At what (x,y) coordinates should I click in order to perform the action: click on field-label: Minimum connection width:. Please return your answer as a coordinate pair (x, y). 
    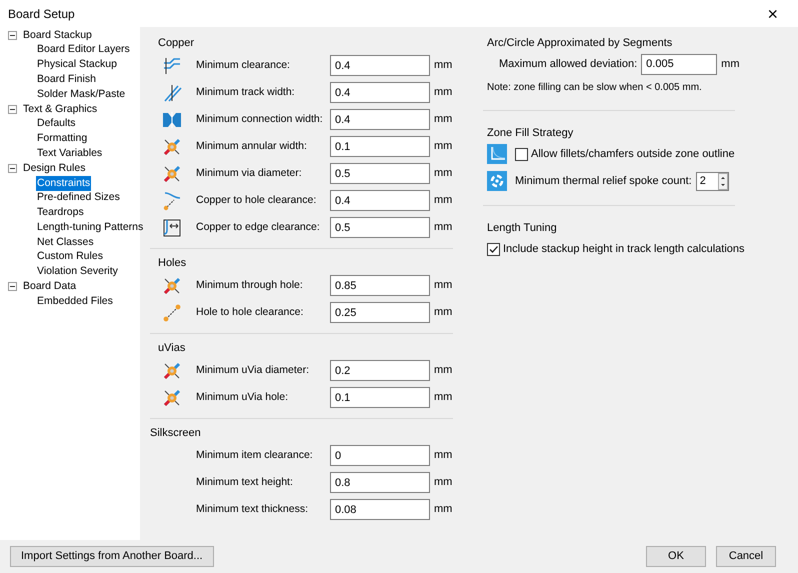
    Looking at the image, I should click on (260, 119).